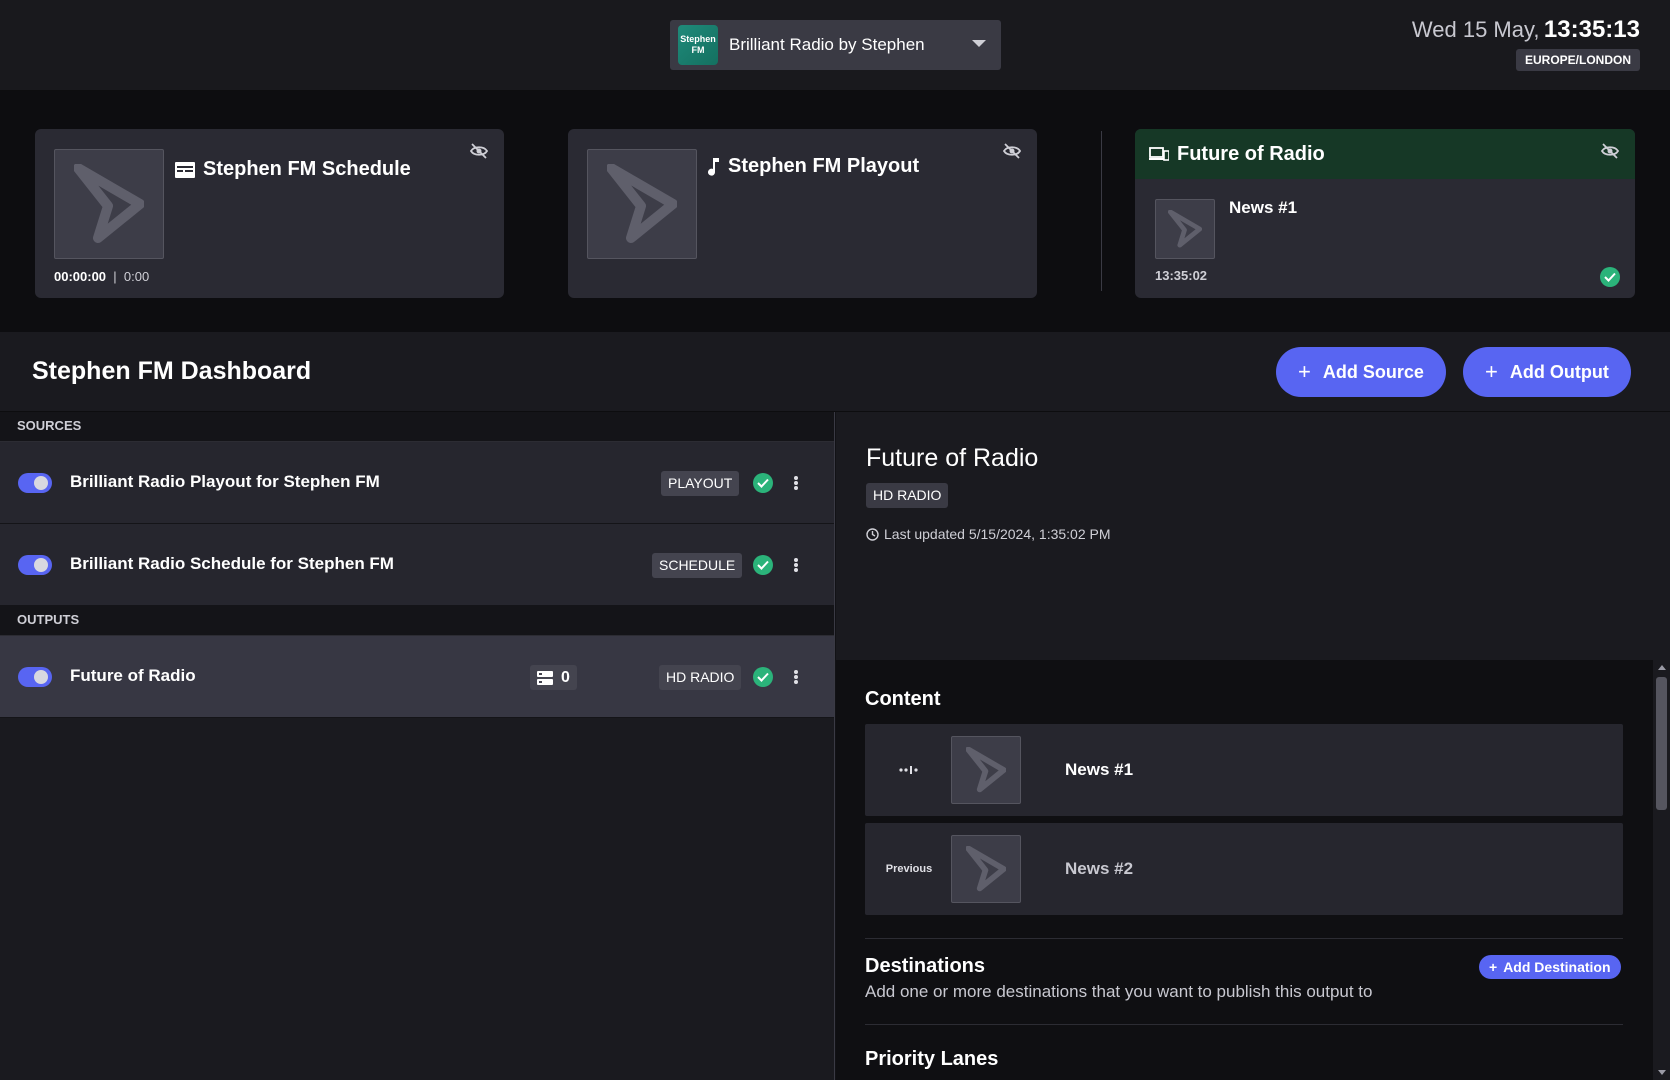  Describe the element at coordinates (553, 677) in the screenshot. I see `destination-count-badge: 0` at that location.